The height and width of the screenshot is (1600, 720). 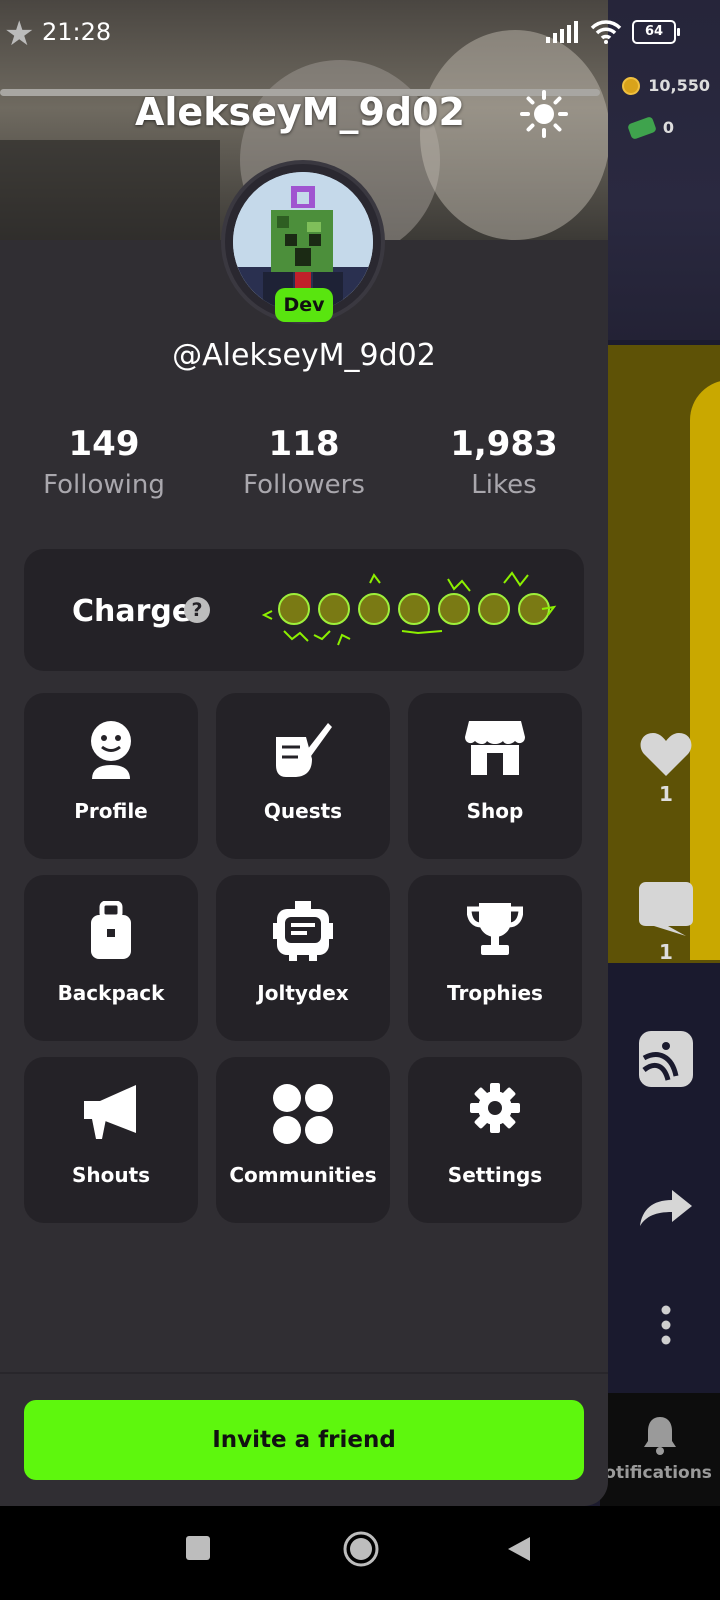 I want to click on menu-profile: Profile, so click(x=111, y=776).